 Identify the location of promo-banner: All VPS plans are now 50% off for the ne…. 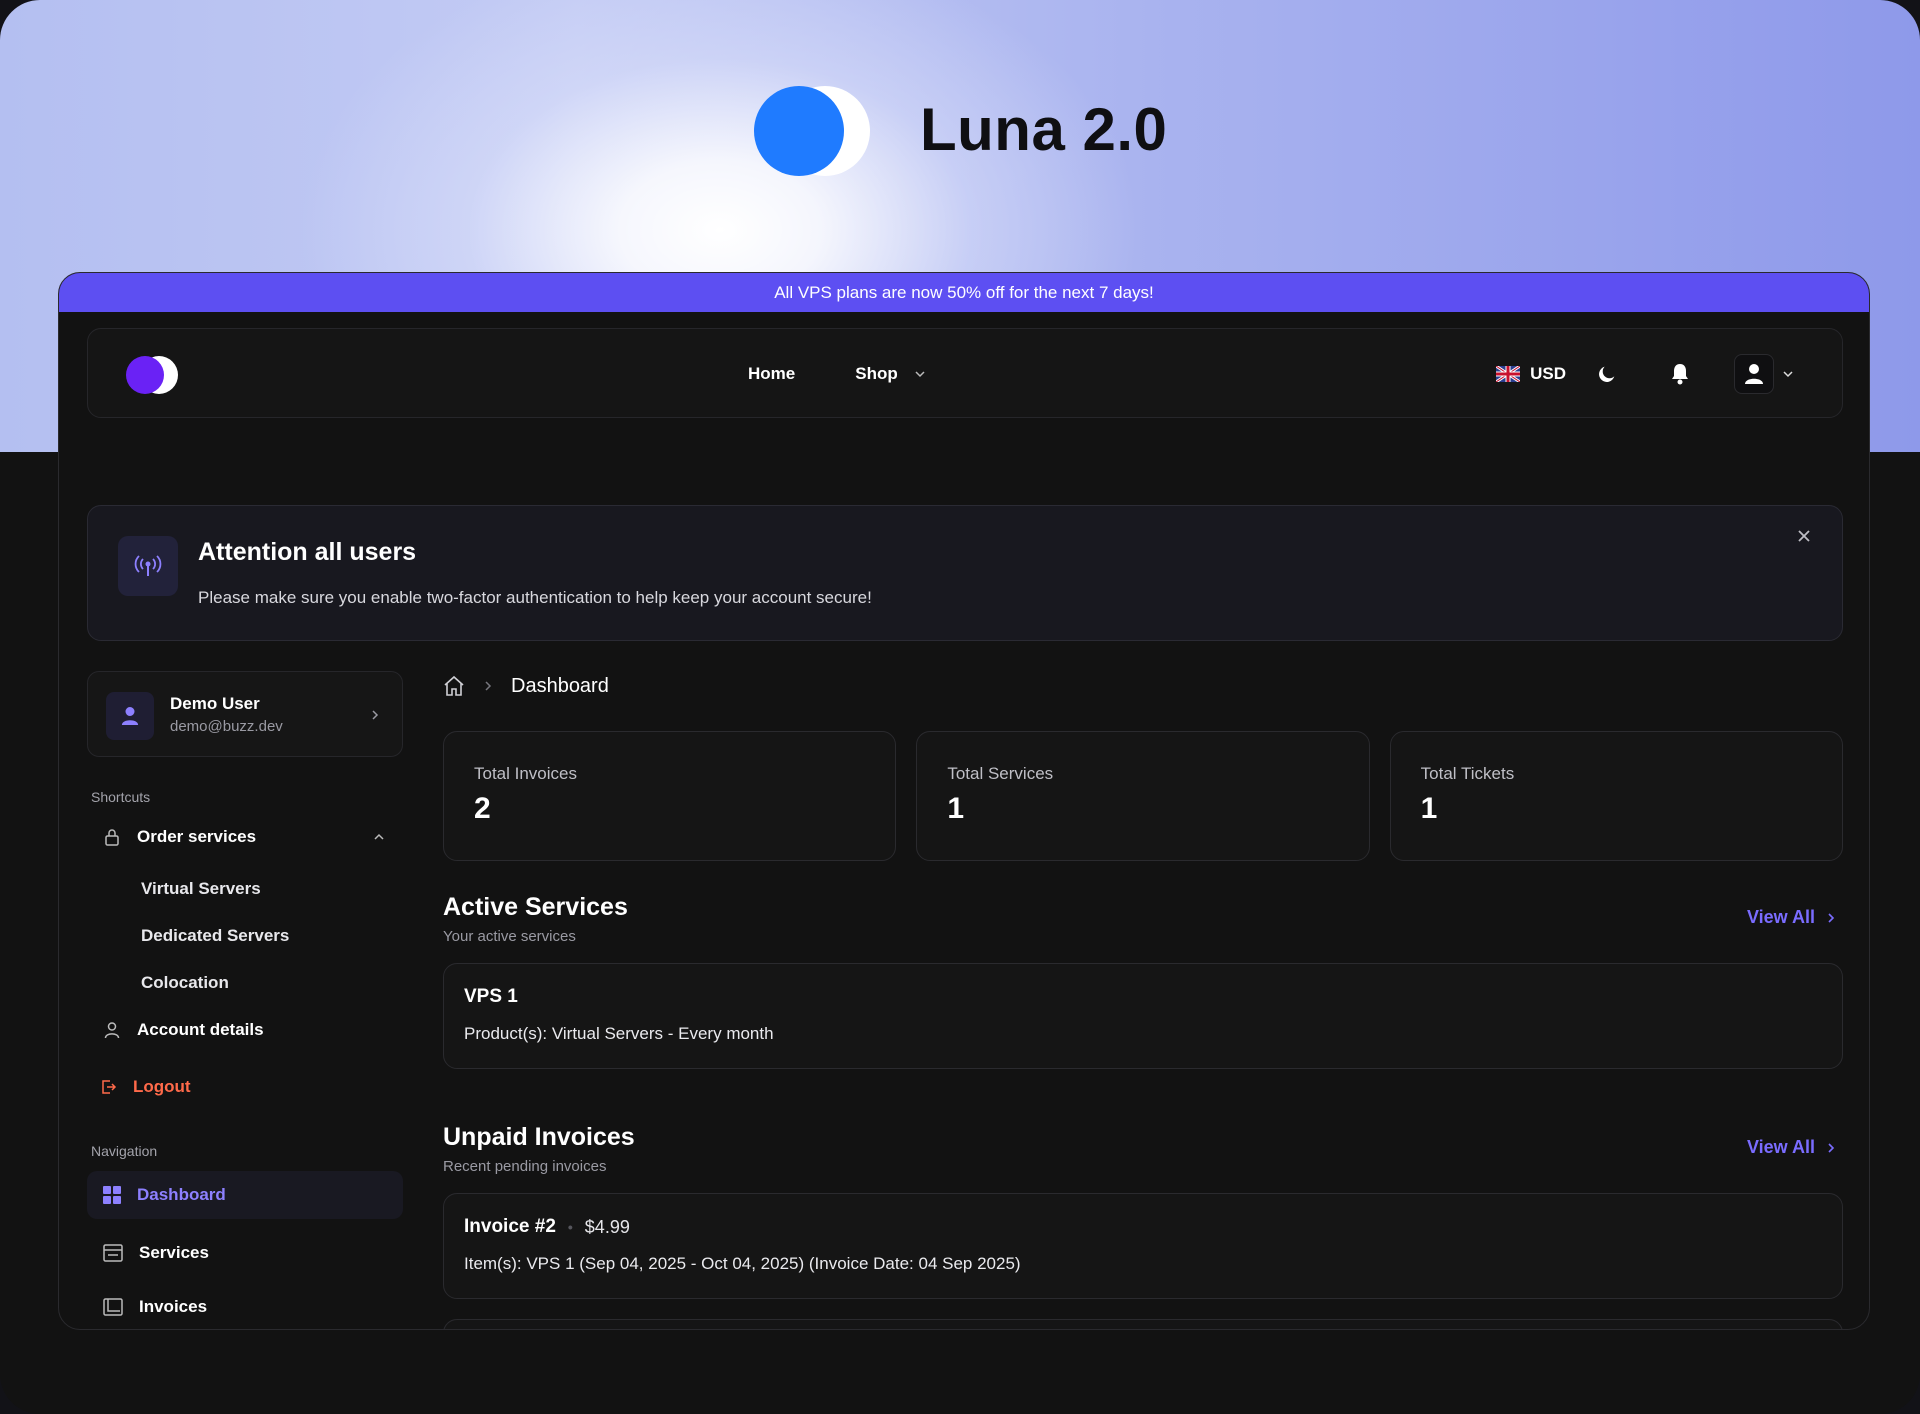
(964, 292).